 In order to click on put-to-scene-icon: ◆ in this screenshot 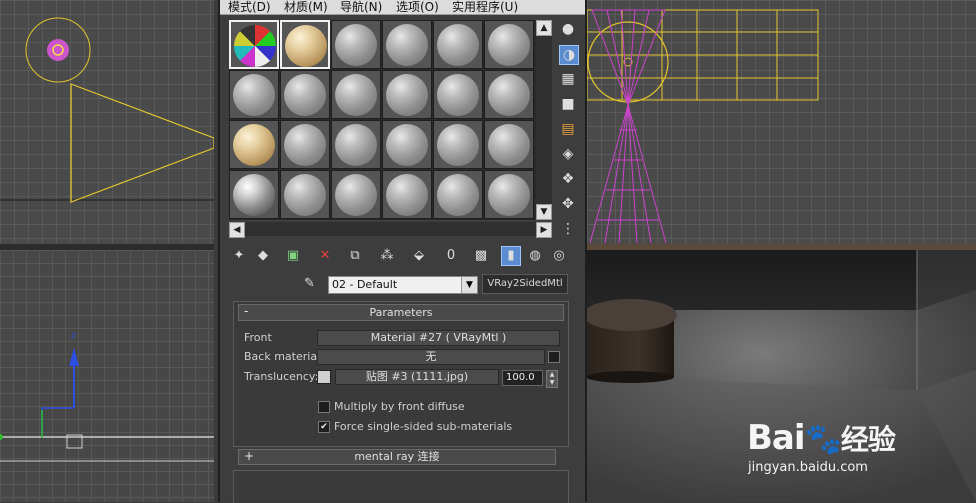, I will do `click(263, 256)`.